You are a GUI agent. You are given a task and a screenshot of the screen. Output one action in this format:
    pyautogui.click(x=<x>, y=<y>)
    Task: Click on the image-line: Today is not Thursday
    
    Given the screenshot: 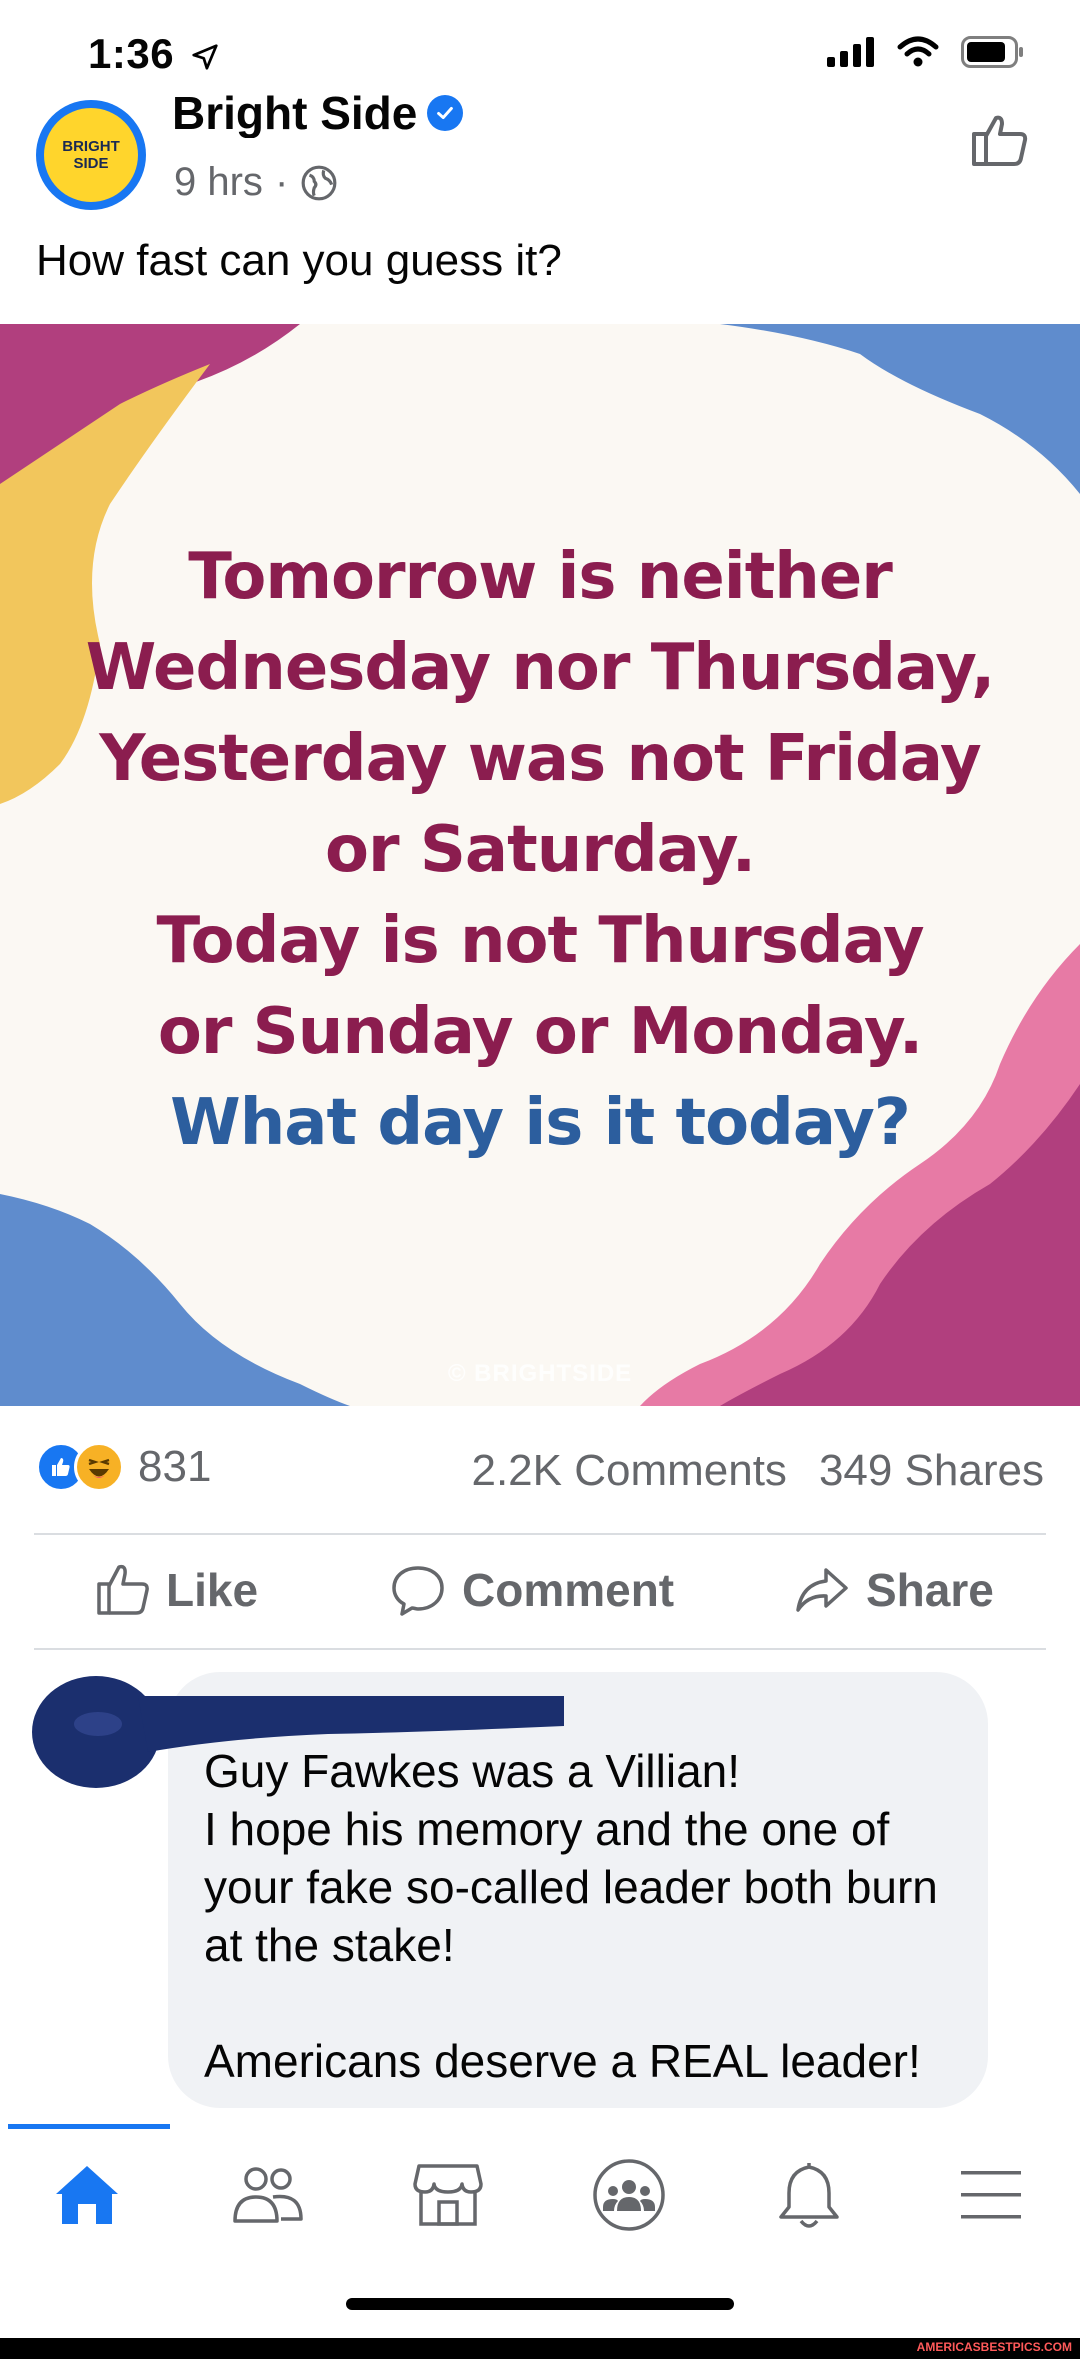 What is the action you would take?
    pyautogui.click(x=540, y=941)
    